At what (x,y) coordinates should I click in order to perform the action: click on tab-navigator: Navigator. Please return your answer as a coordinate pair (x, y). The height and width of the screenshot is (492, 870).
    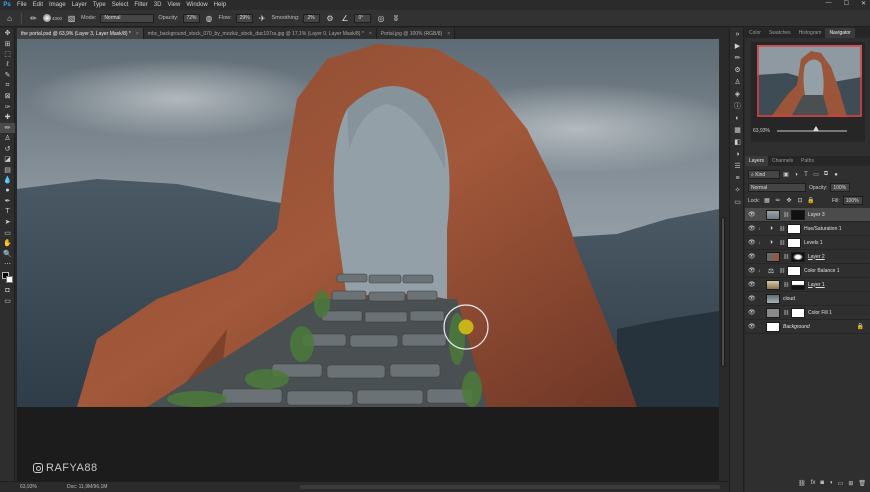
    Looking at the image, I should click on (840, 33).